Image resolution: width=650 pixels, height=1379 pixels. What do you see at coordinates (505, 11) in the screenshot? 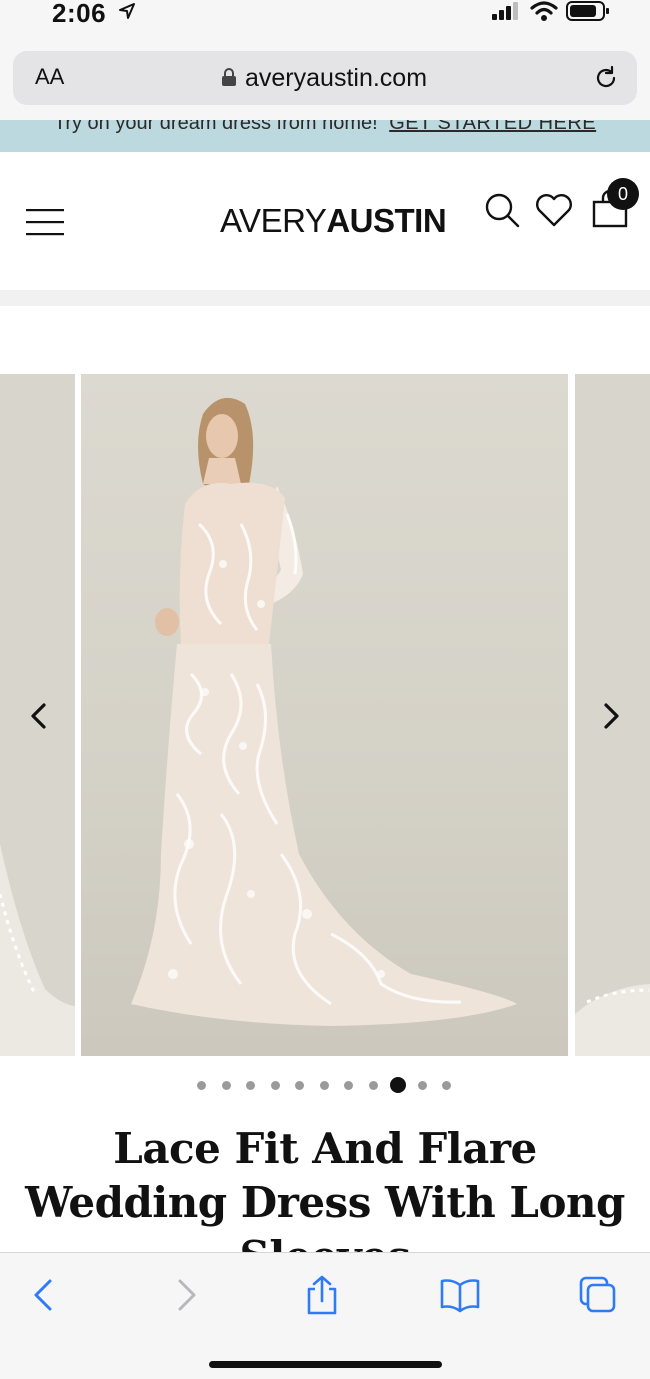
I see `cellular-signal-icon` at bounding box center [505, 11].